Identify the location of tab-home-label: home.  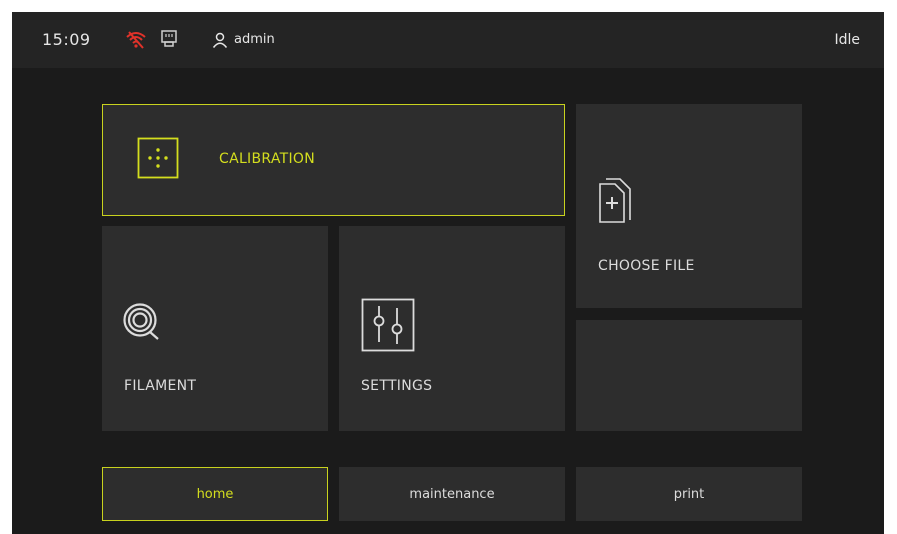
(215, 494).